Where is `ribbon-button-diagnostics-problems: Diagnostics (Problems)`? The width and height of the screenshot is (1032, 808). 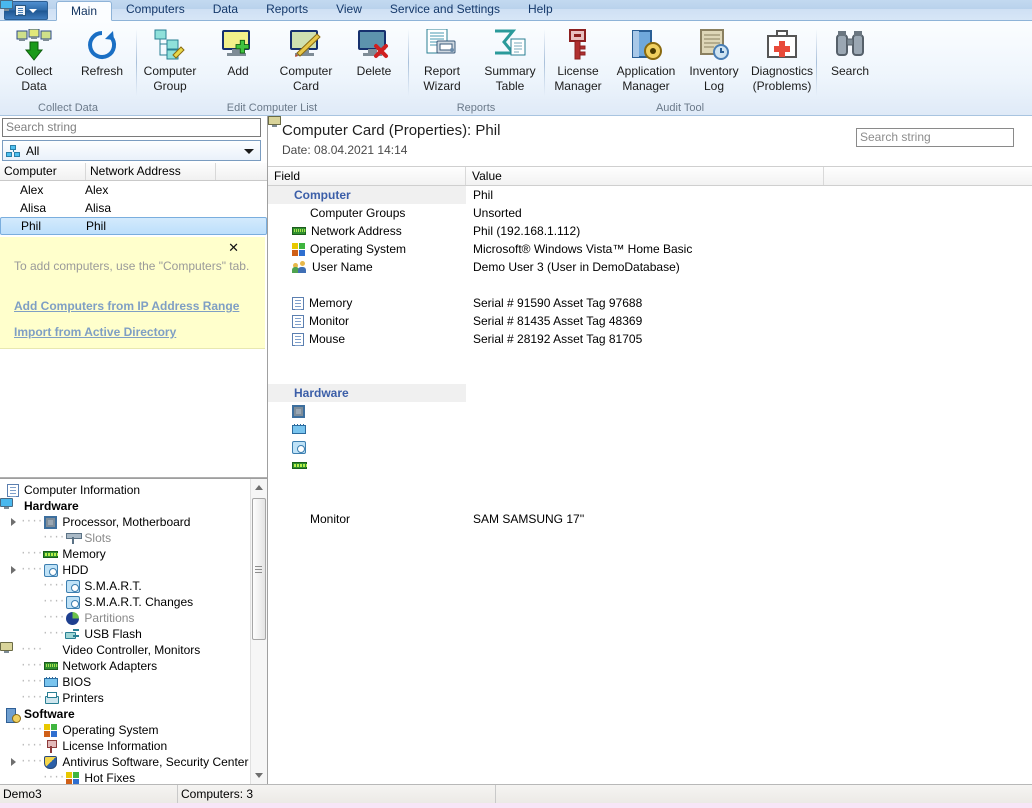
ribbon-button-diagnostics-problems: Diagnostics (Problems) is located at coordinates (782, 60).